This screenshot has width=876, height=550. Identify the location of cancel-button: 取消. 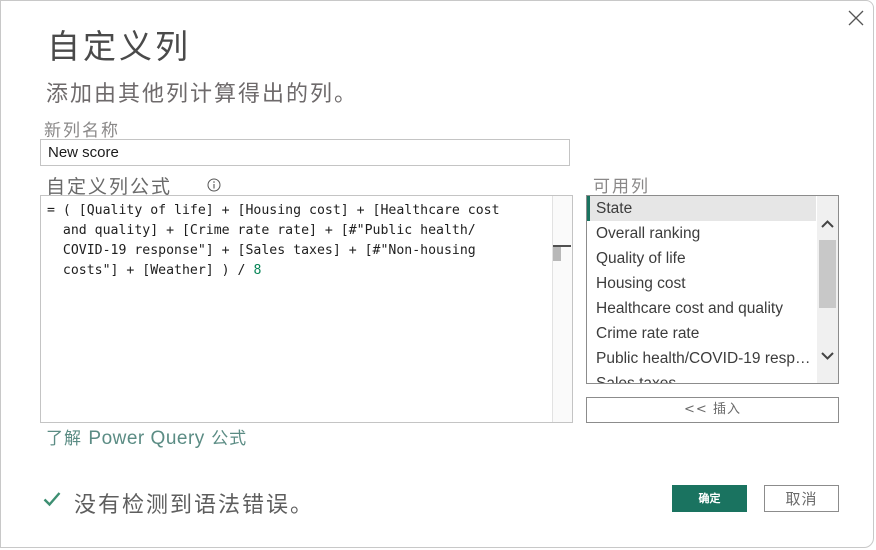
(801, 498).